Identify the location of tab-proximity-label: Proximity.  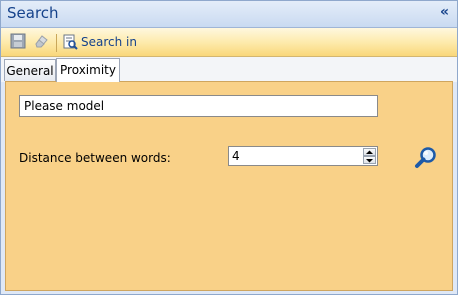
(88, 70).